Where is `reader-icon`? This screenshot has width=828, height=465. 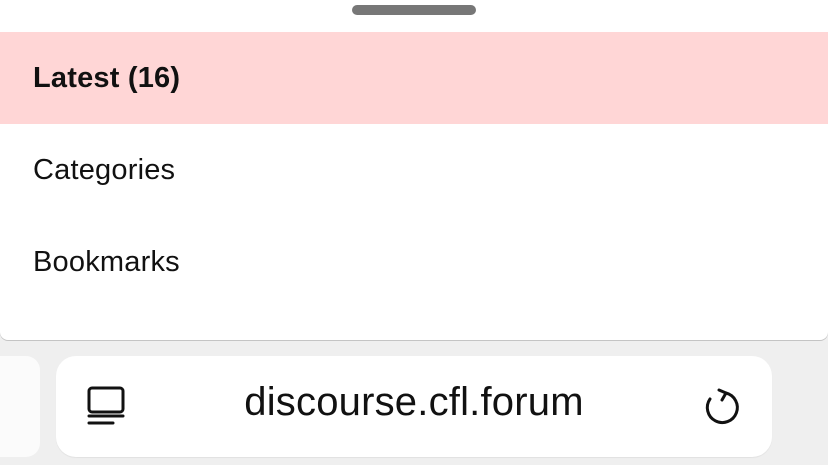 reader-icon is located at coordinates (107, 406).